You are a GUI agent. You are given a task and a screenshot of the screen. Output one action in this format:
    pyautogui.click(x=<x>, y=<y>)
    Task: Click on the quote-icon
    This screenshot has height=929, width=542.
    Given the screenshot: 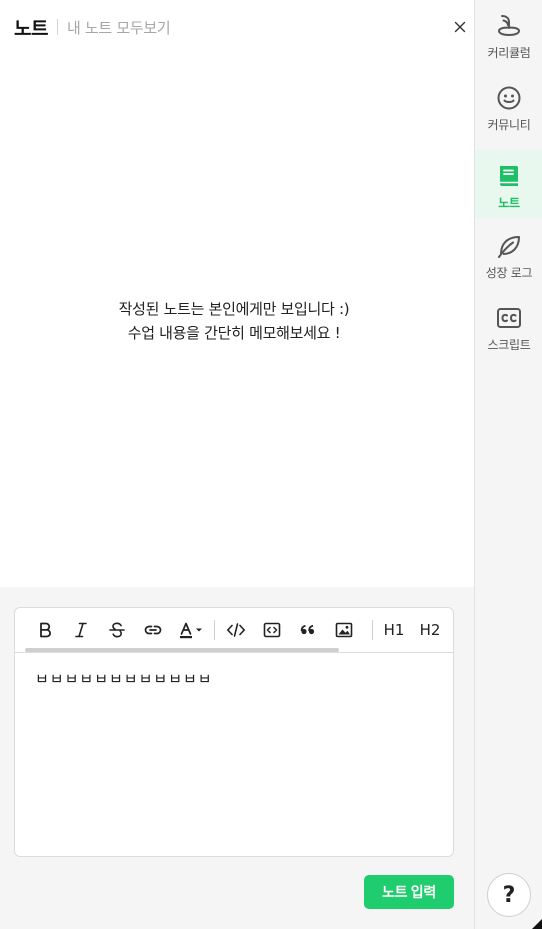 What is the action you would take?
    pyautogui.click(x=307, y=629)
    